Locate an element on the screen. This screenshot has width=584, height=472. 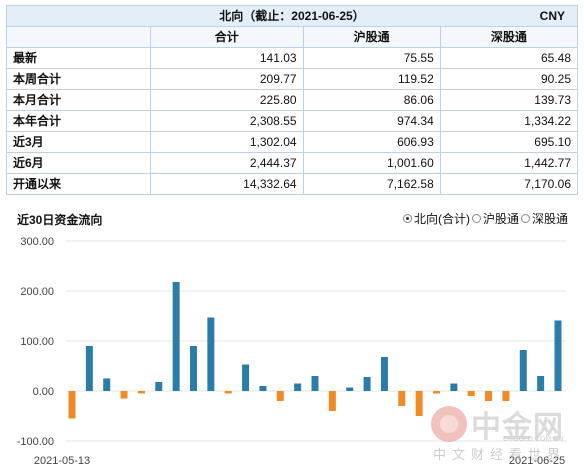
table-row: 开通以来 14,332.64 7,162.58 7,170.06 is located at coordinates (292, 184).